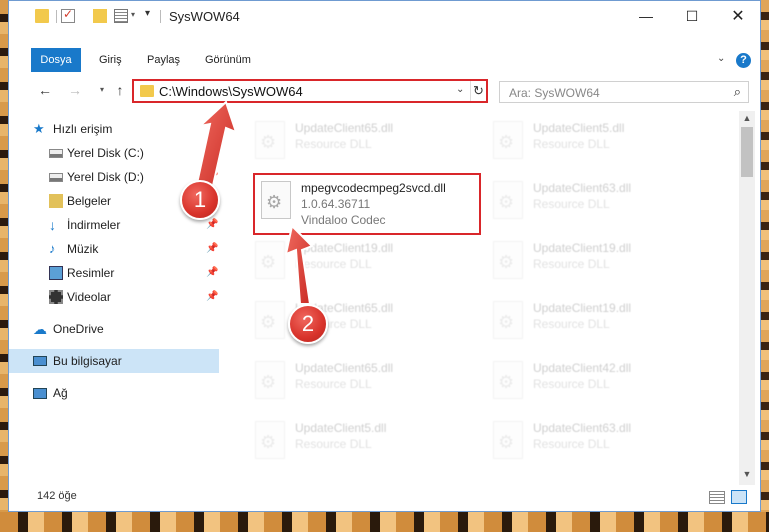  Describe the element at coordinates (4, 266) in the screenshot. I see `wallpaper-left` at that location.